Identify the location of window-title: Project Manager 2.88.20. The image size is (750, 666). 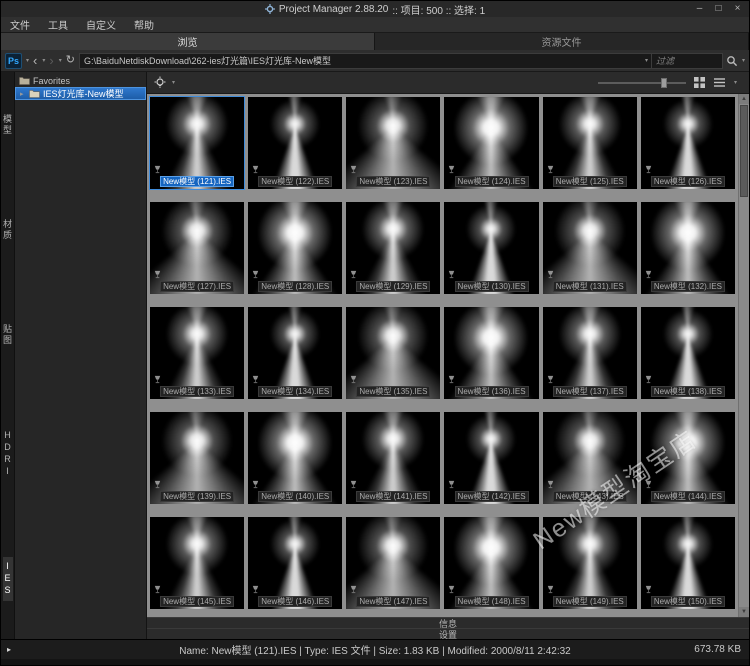
(333, 9).